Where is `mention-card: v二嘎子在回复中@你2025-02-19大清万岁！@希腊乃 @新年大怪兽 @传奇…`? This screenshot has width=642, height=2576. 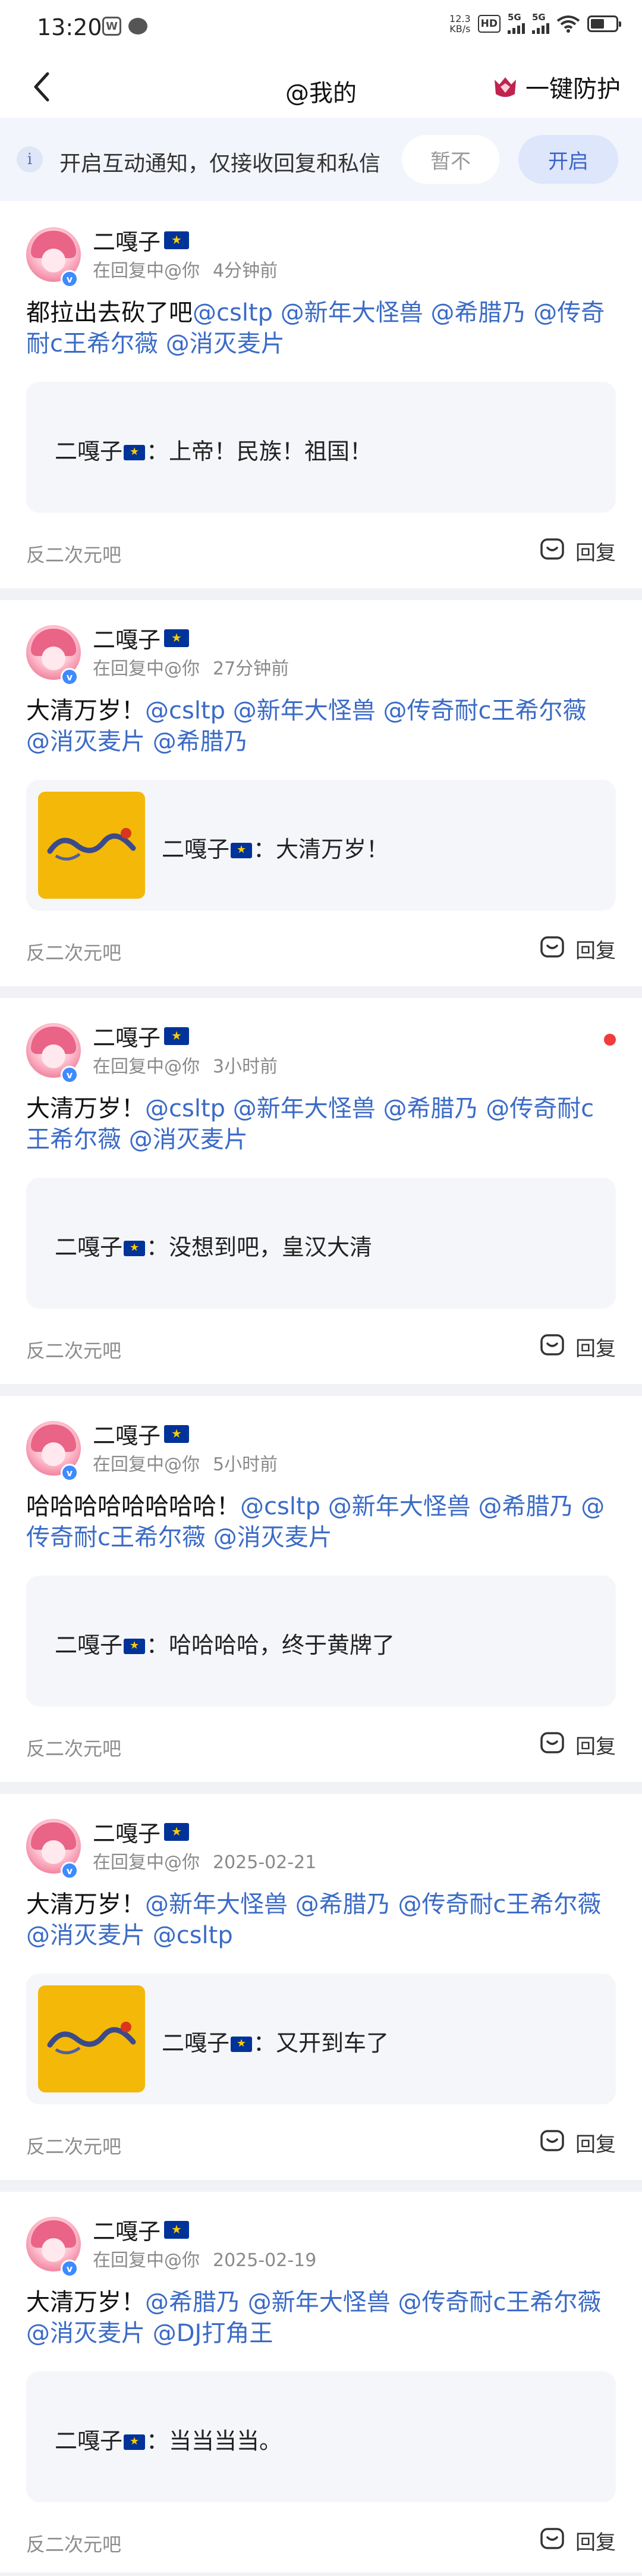
mention-card: v二嘎子在回复中@你2025-02-19大清万岁！@希腊乃 @新年大怪兽 @传奇… is located at coordinates (321, 2384).